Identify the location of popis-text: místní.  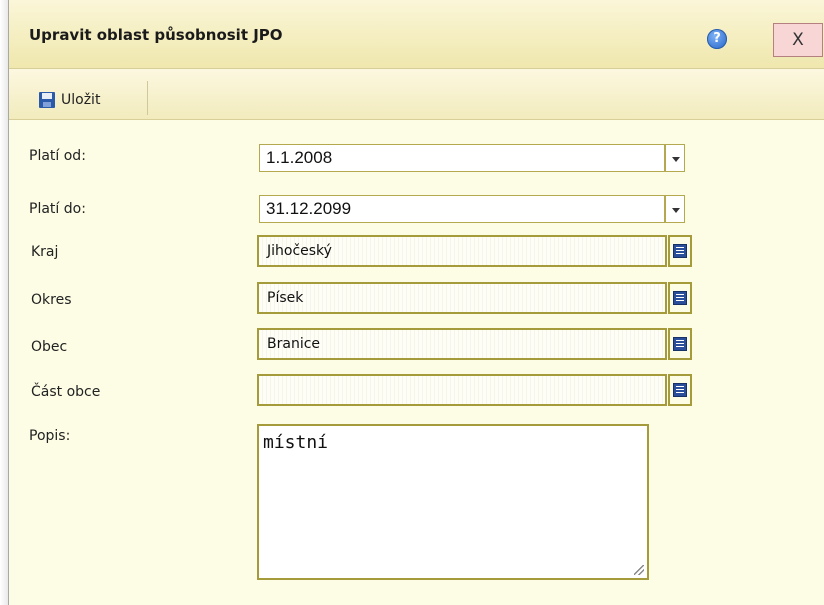
(296, 442).